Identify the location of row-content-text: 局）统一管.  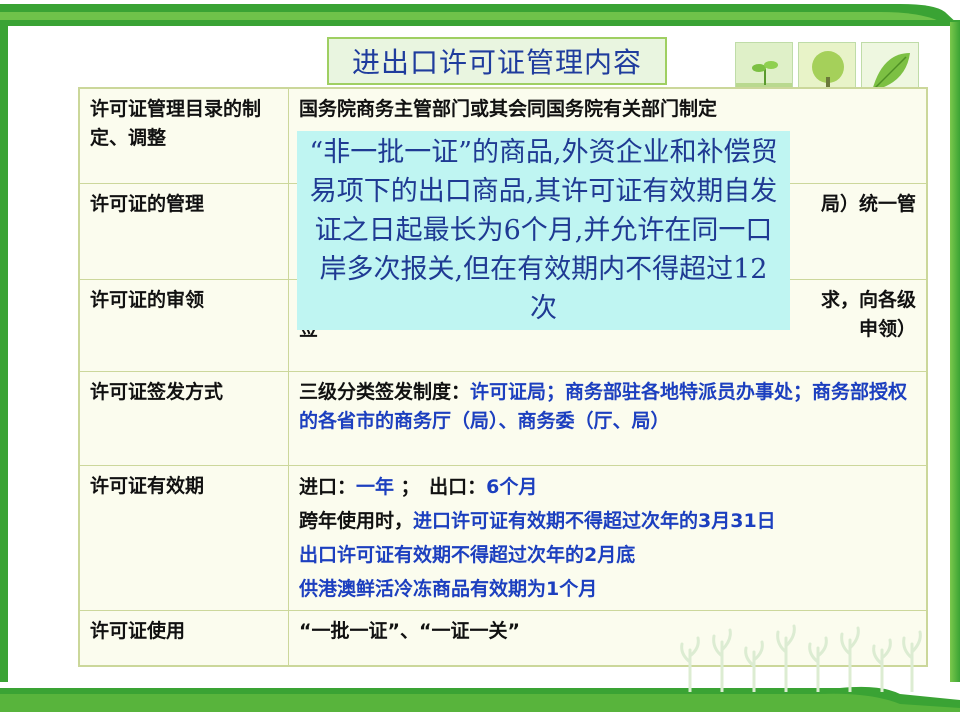
(868, 203).